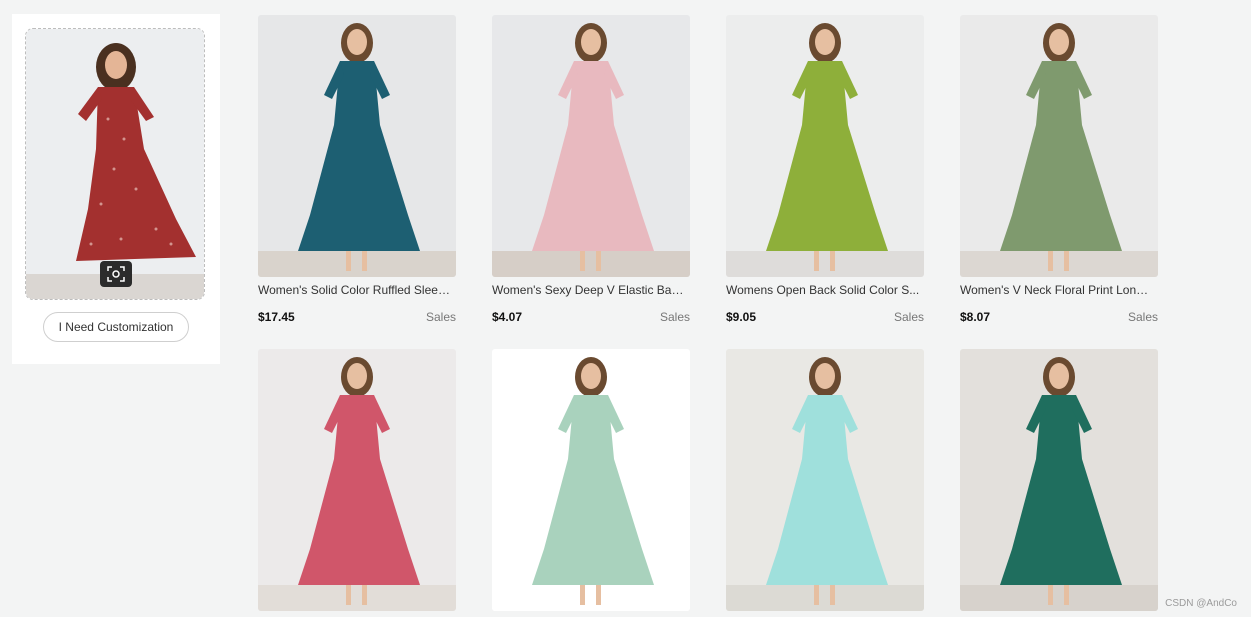 Image resolution: width=1251 pixels, height=617 pixels. What do you see at coordinates (1201, 603) in the screenshot?
I see `watermark: CSDN @AndCo` at bounding box center [1201, 603].